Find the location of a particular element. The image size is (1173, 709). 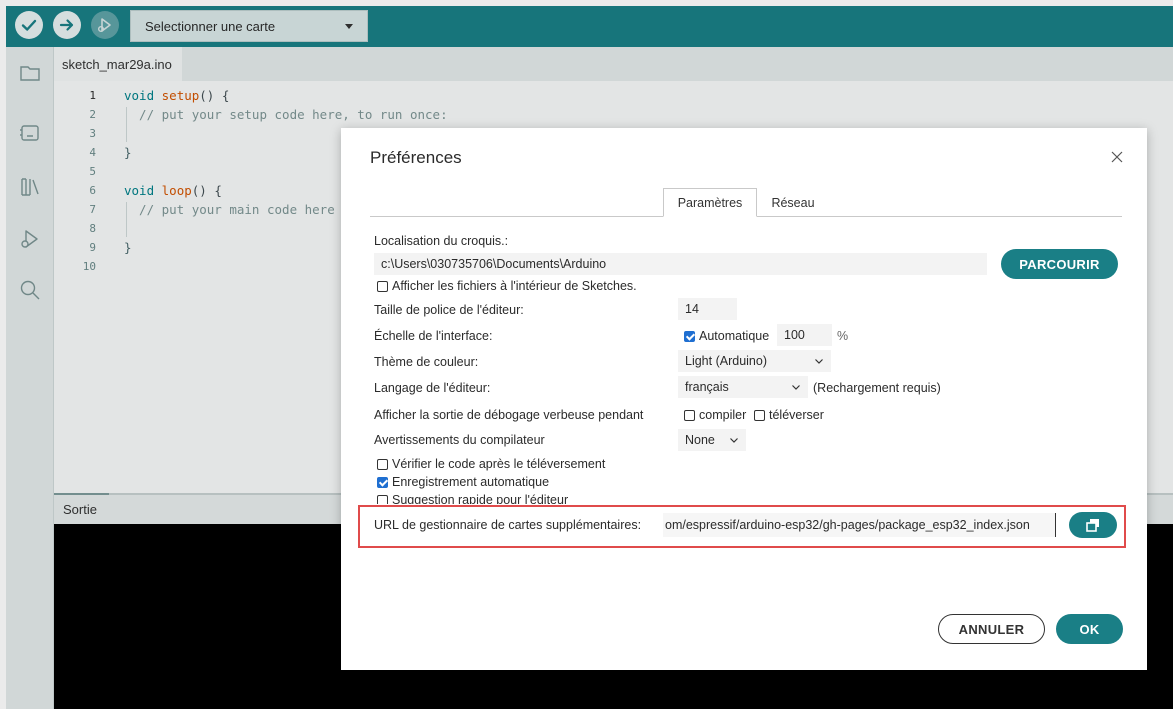

quick-suggest-checkbox is located at coordinates (382, 499).